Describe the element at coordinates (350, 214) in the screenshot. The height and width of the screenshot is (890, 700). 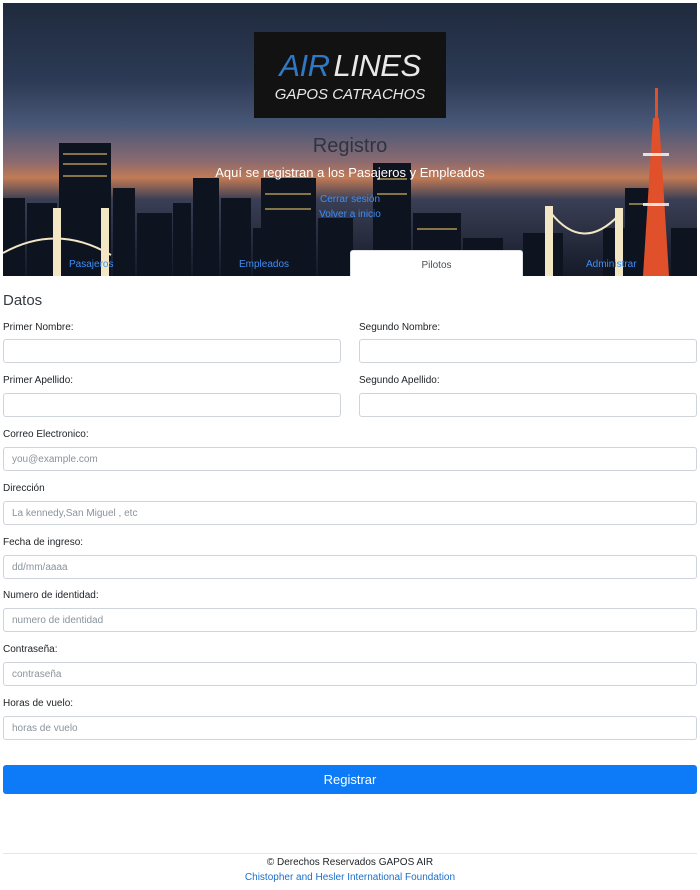
I see `home-link: Volver a inicio` at that location.